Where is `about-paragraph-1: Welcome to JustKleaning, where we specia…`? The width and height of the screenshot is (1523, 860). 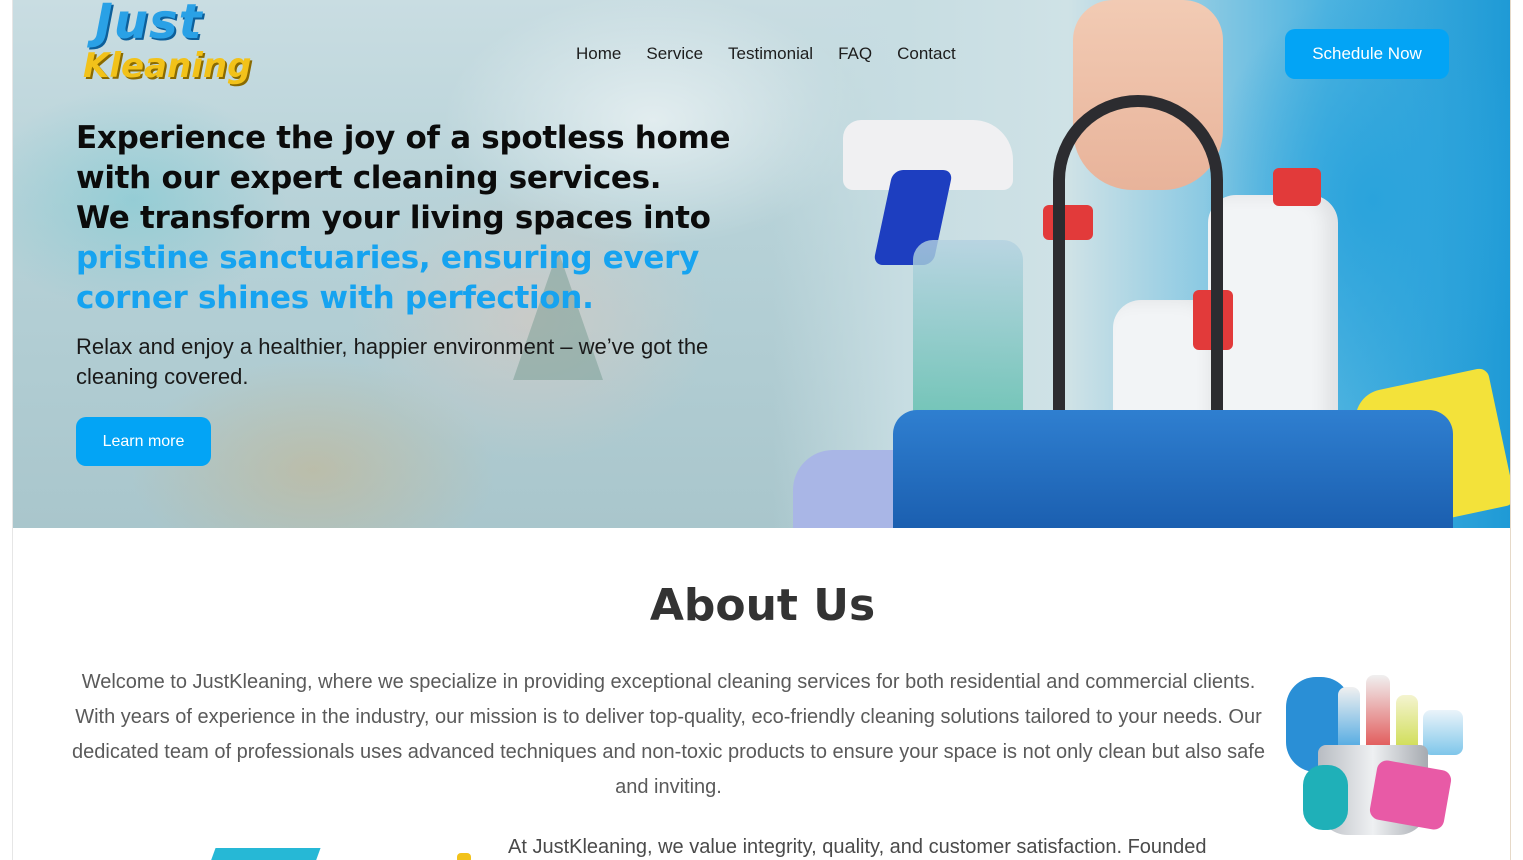 about-paragraph-1: Welcome to JustKleaning, where we specia… is located at coordinates (668, 734).